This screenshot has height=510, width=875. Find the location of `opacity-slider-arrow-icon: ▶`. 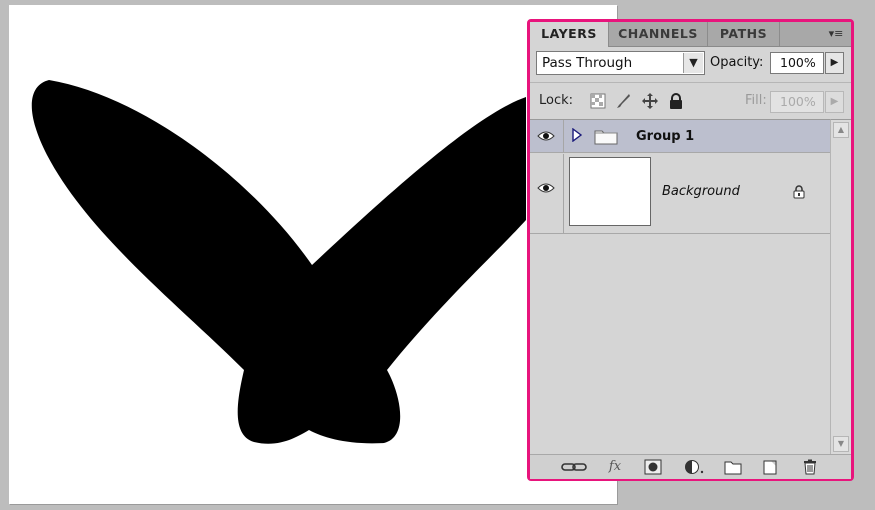

opacity-slider-arrow-icon: ▶ is located at coordinates (834, 63).